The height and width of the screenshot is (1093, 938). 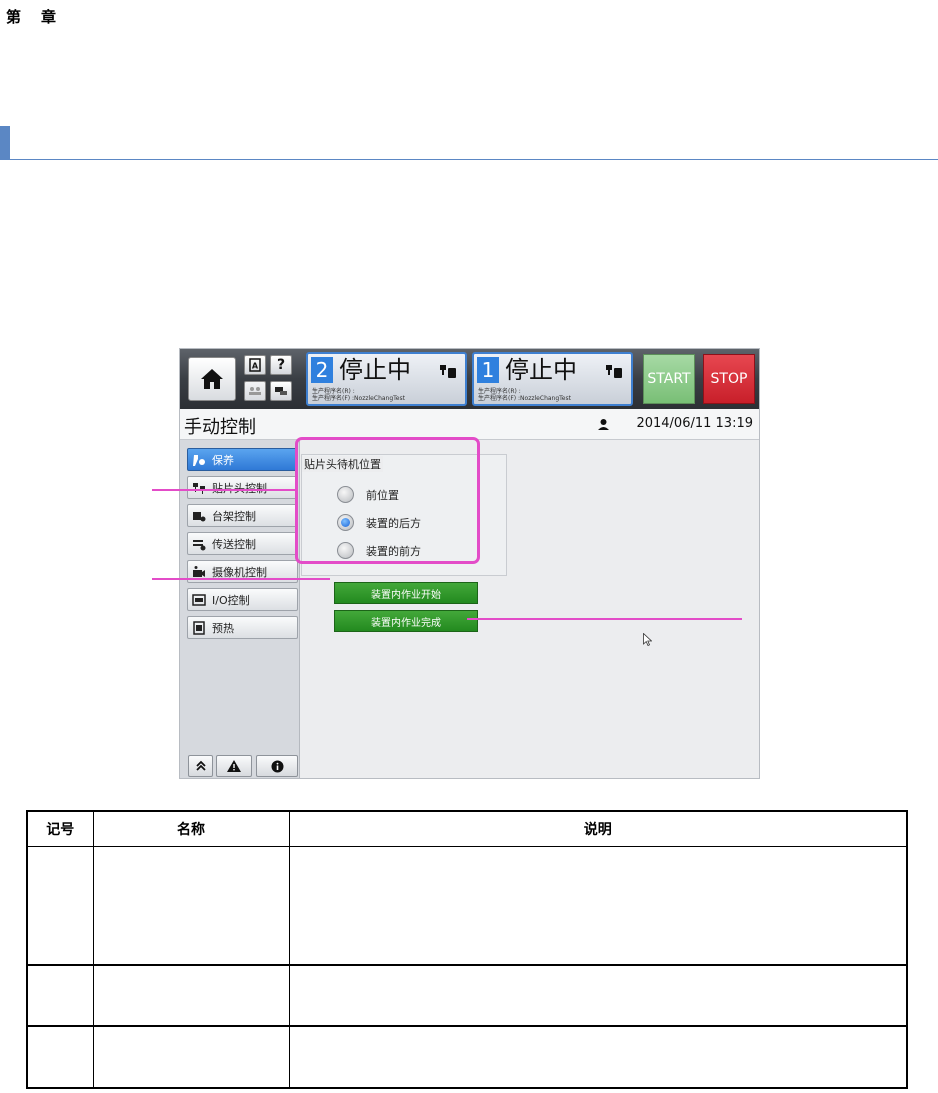 What do you see at coordinates (199, 544) in the screenshot?
I see `conveyor-icon` at bounding box center [199, 544].